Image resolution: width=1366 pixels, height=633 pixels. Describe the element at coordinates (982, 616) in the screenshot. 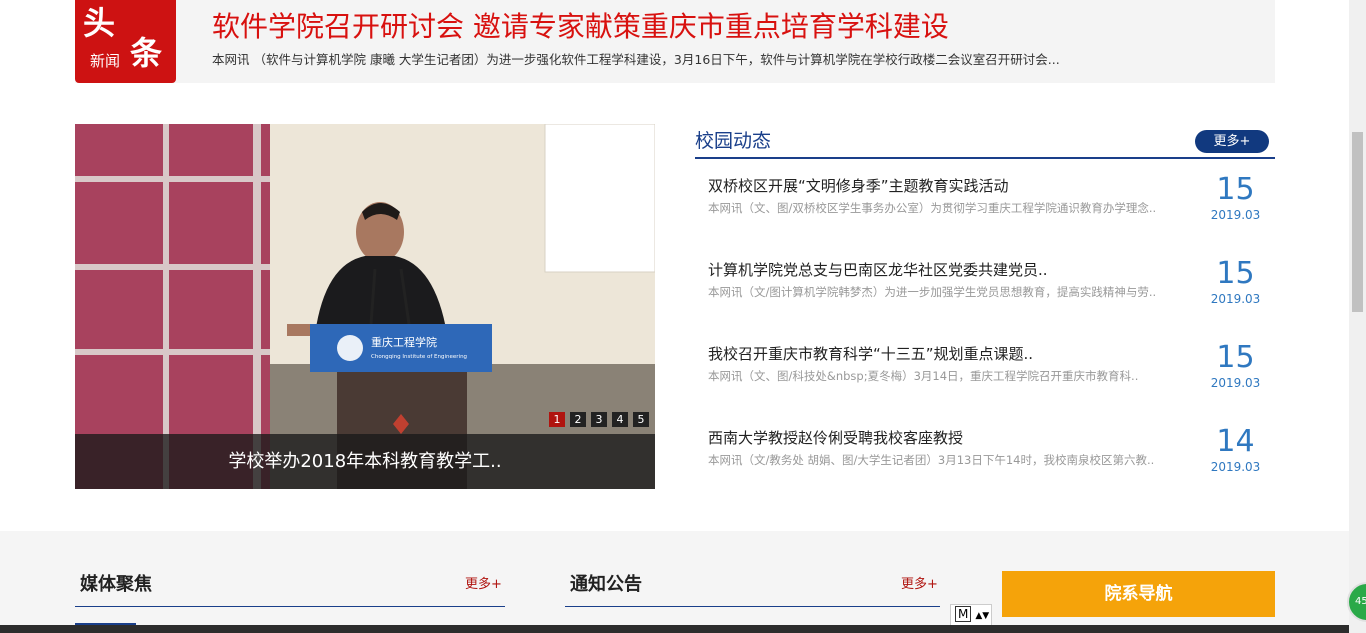

I see `ime-arrows-icon: ▲▼` at that location.